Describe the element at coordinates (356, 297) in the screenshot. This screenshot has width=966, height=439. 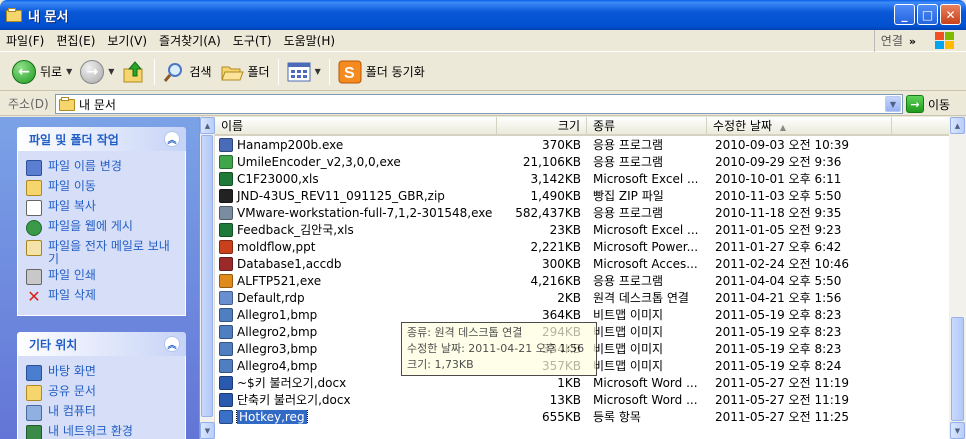
I see `file-name-cell: Default,rdp` at that location.